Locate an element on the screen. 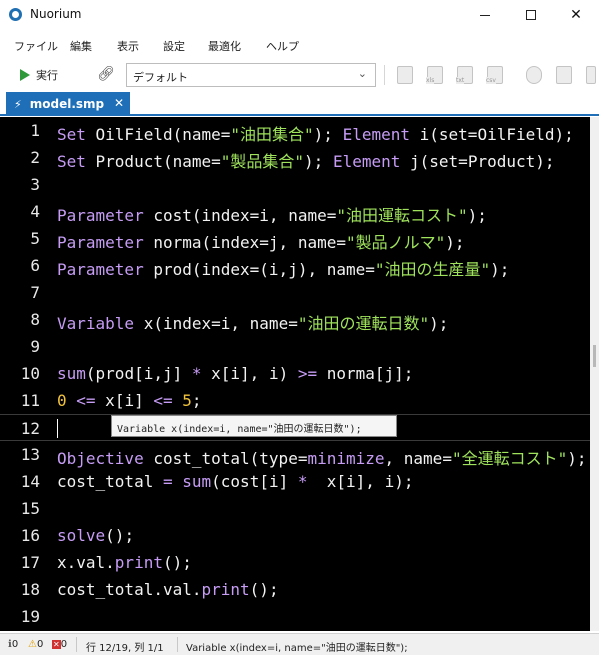  maximize-icon is located at coordinates (531, 15).